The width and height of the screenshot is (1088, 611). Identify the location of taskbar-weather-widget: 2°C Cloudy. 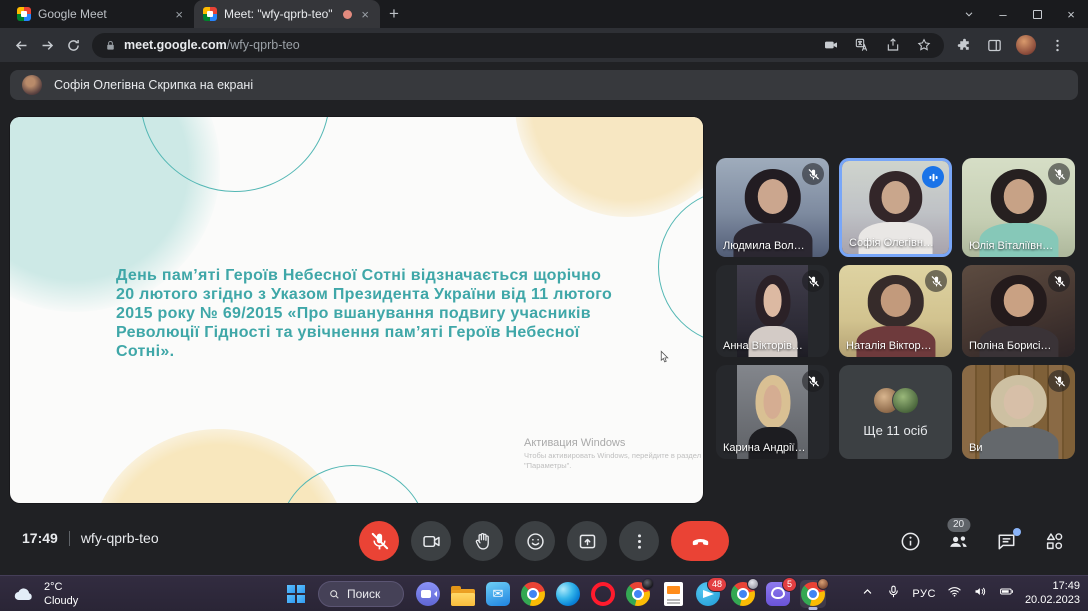
(45, 594).